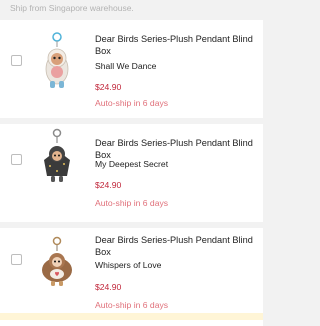 This screenshot has height=326, width=320. I want to click on brown-owl-plush-pendant-icon, so click(57, 267).